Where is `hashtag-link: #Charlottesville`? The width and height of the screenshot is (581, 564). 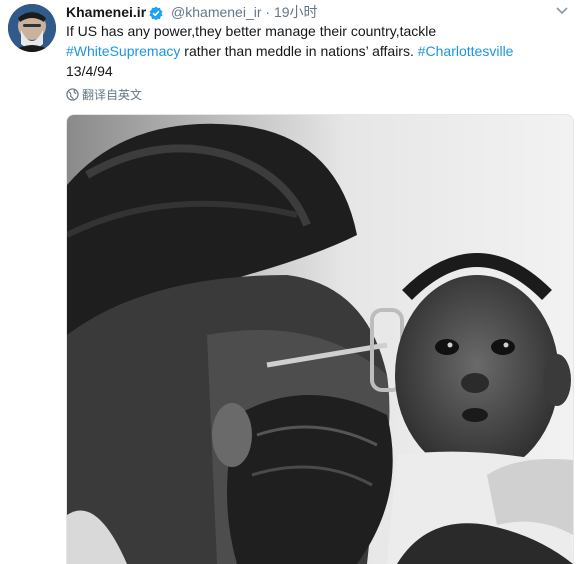
hashtag-link: #Charlottesville is located at coordinates (466, 51).